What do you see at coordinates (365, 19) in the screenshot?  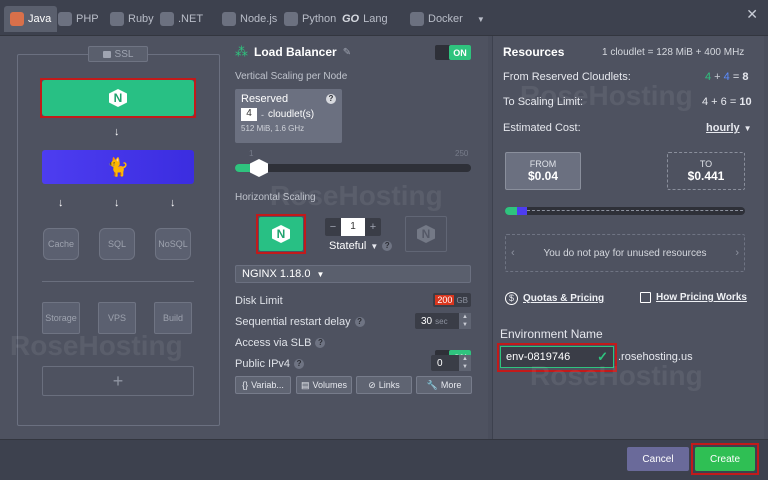 I see `tab-go-lang: GO Lang` at bounding box center [365, 19].